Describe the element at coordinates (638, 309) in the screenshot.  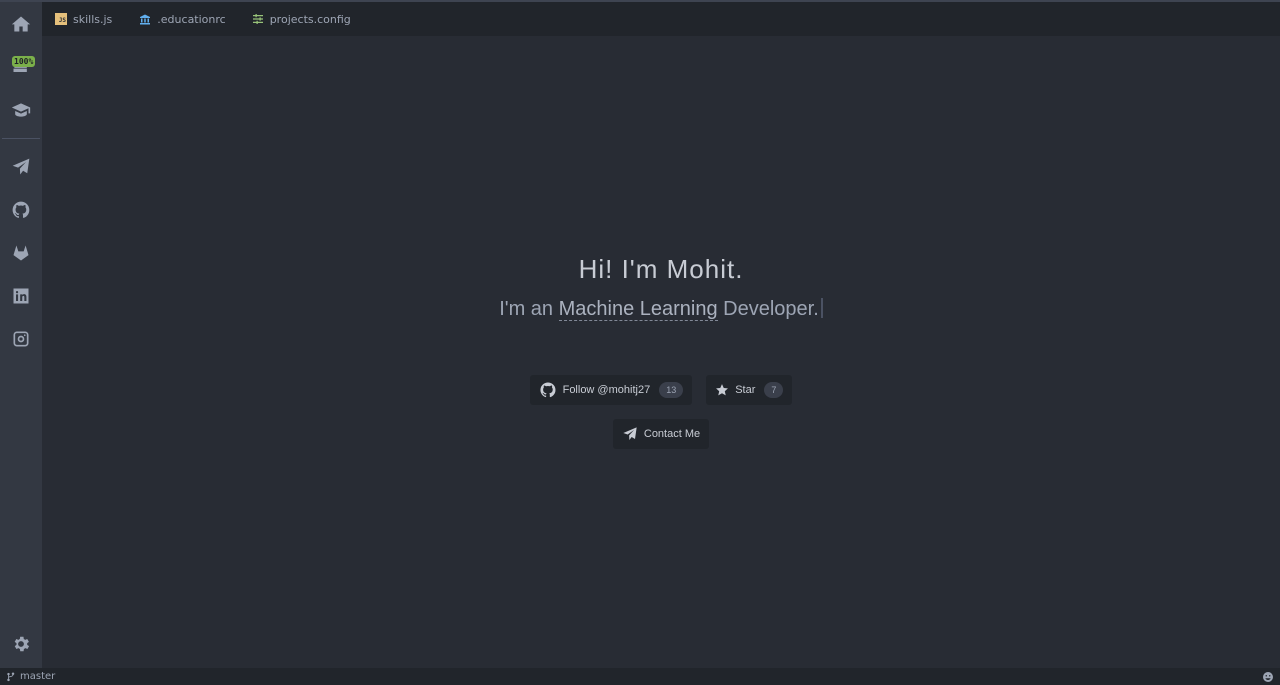
I see `role-text: Machine Learning` at that location.